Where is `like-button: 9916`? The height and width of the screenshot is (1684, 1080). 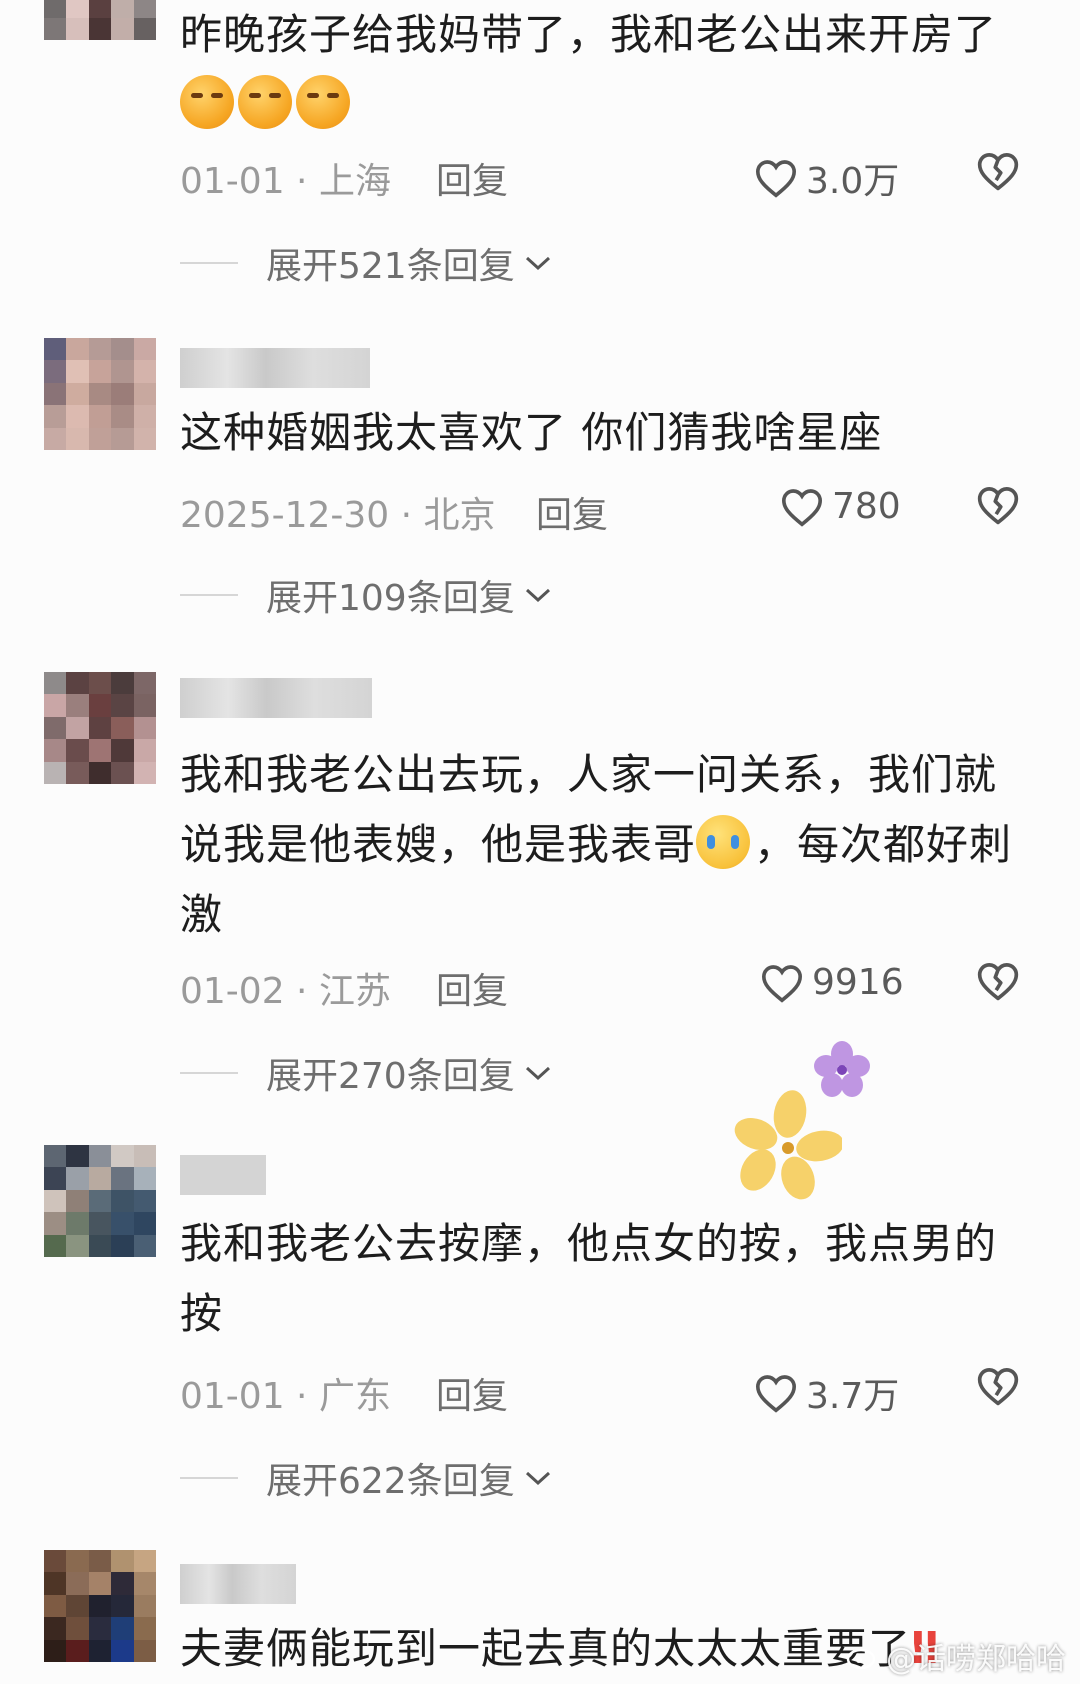 like-button: 9916 is located at coordinates (832, 982).